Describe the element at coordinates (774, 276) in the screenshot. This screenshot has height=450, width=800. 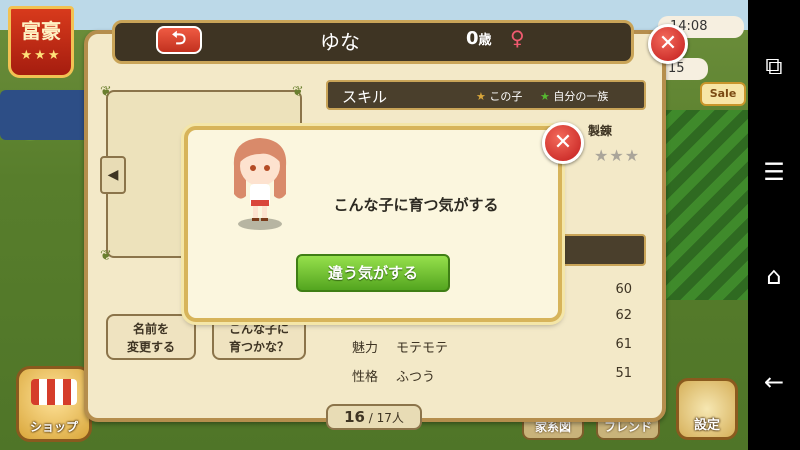
I see `home-icon: ⌂` at that location.